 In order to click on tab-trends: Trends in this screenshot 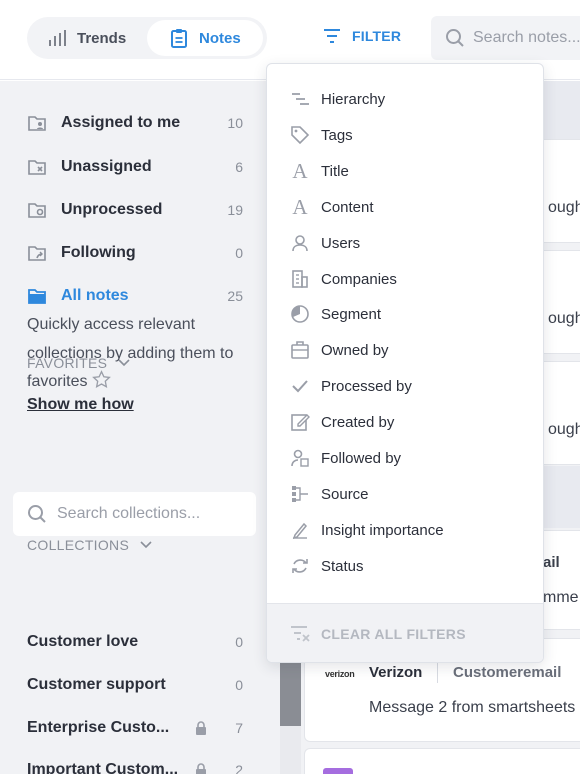, I will do `click(99, 38)`.